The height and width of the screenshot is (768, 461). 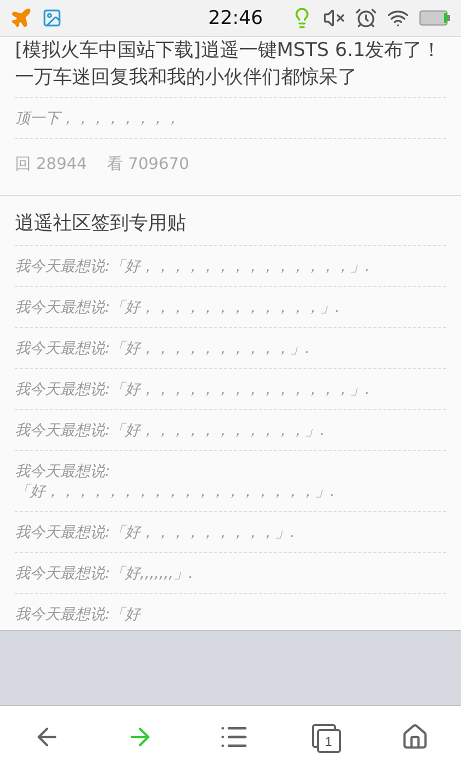 I want to click on comment-text: 我今天最想说:「好，，，，，，，，，」., so click(x=230, y=532).